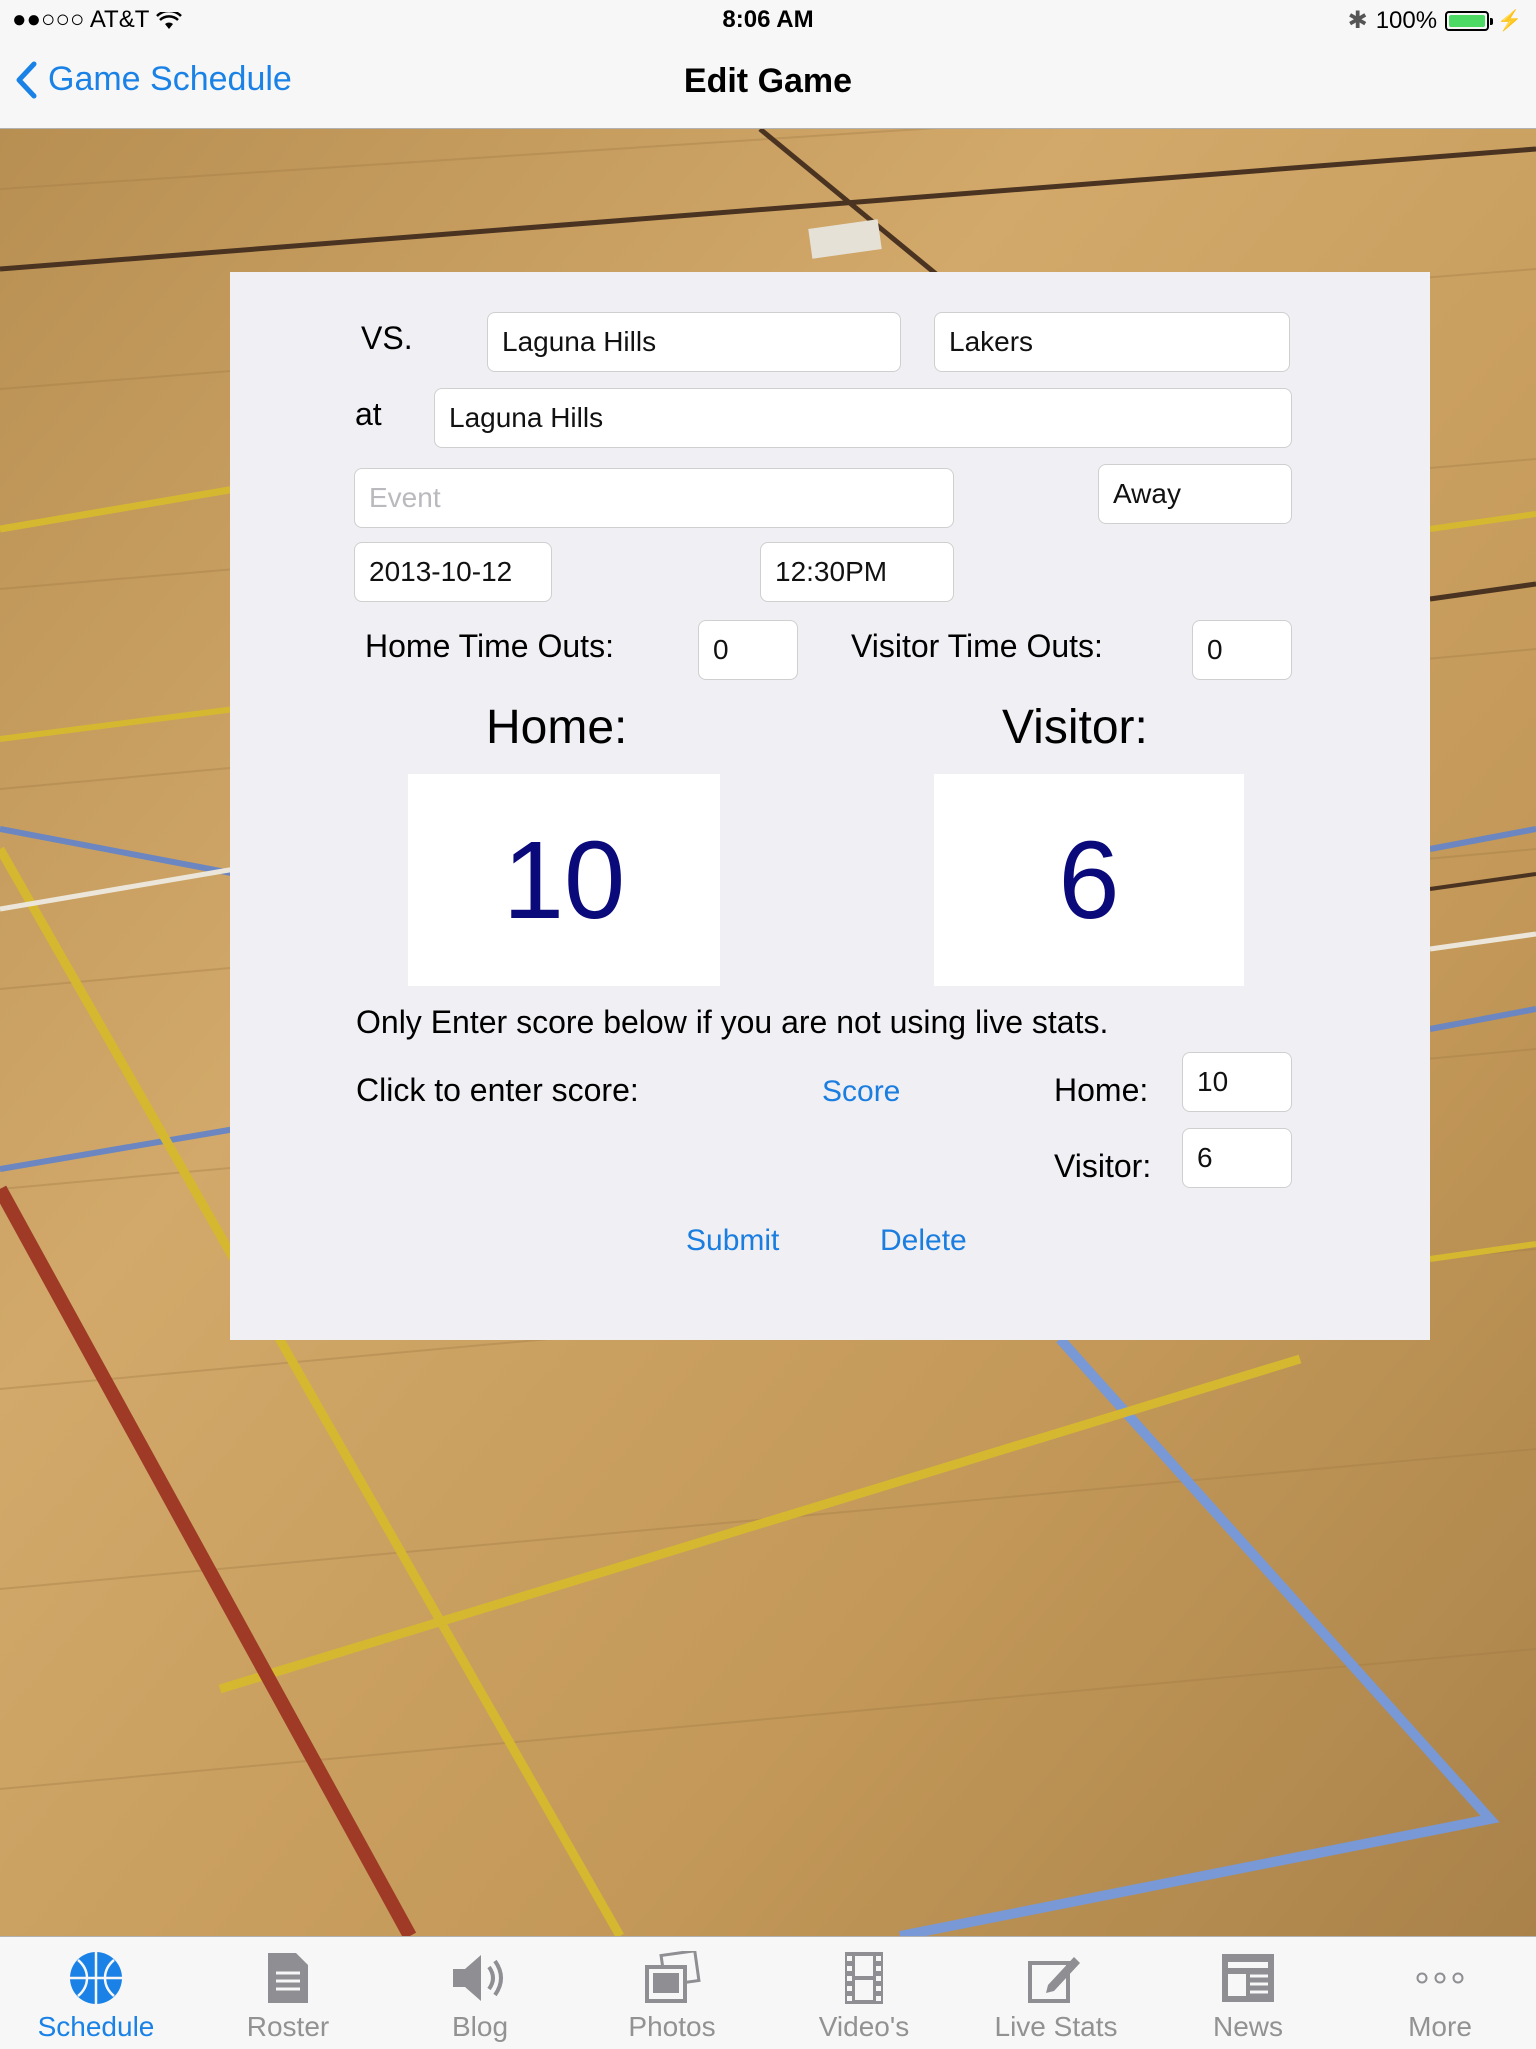 The width and height of the screenshot is (1536, 2049). I want to click on opponent-team-field: Lakers, so click(1112, 342).